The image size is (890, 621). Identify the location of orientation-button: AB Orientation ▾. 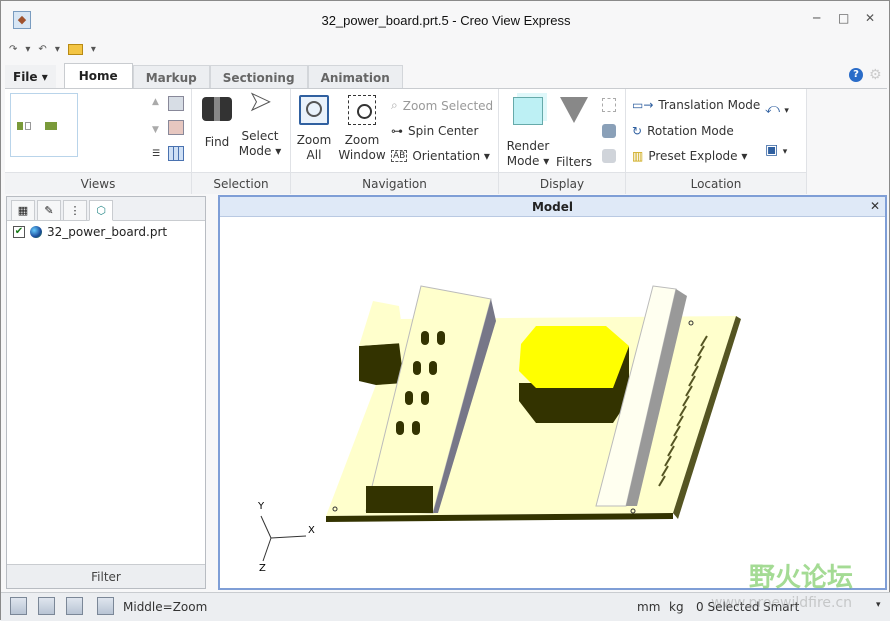
(440, 156).